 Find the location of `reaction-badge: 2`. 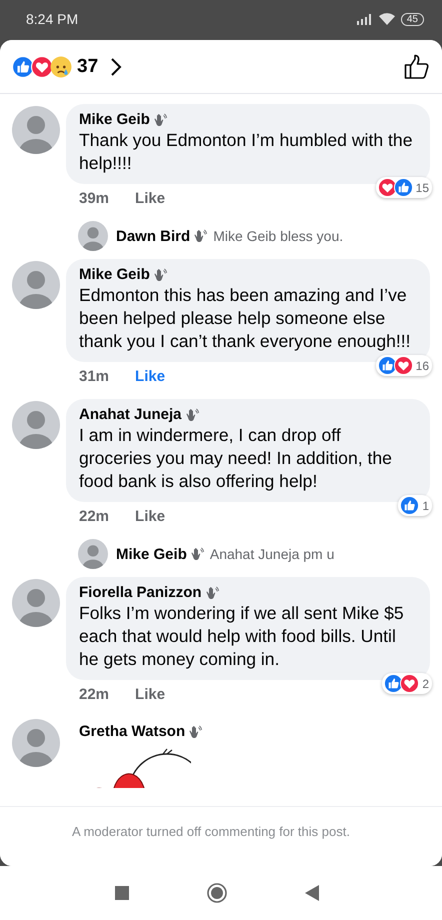

reaction-badge: 2 is located at coordinates (407, 683).